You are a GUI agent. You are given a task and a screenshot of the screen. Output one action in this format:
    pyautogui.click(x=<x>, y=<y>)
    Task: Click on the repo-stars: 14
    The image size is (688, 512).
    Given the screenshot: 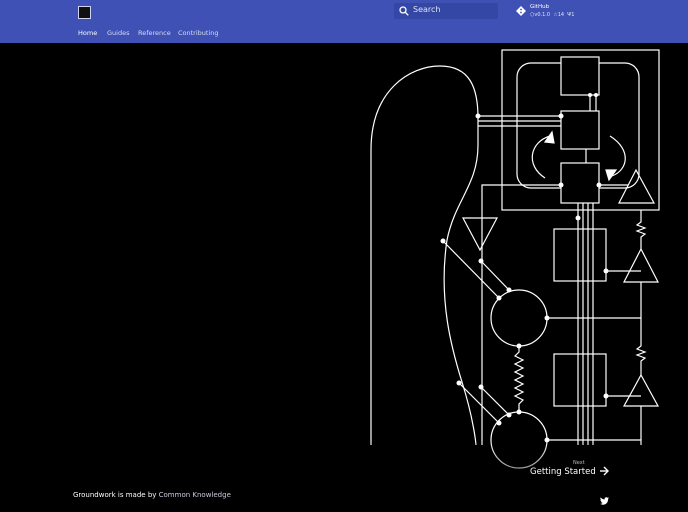 What is the action you would take?
    pyautogui.click(x=561, y=15)
    